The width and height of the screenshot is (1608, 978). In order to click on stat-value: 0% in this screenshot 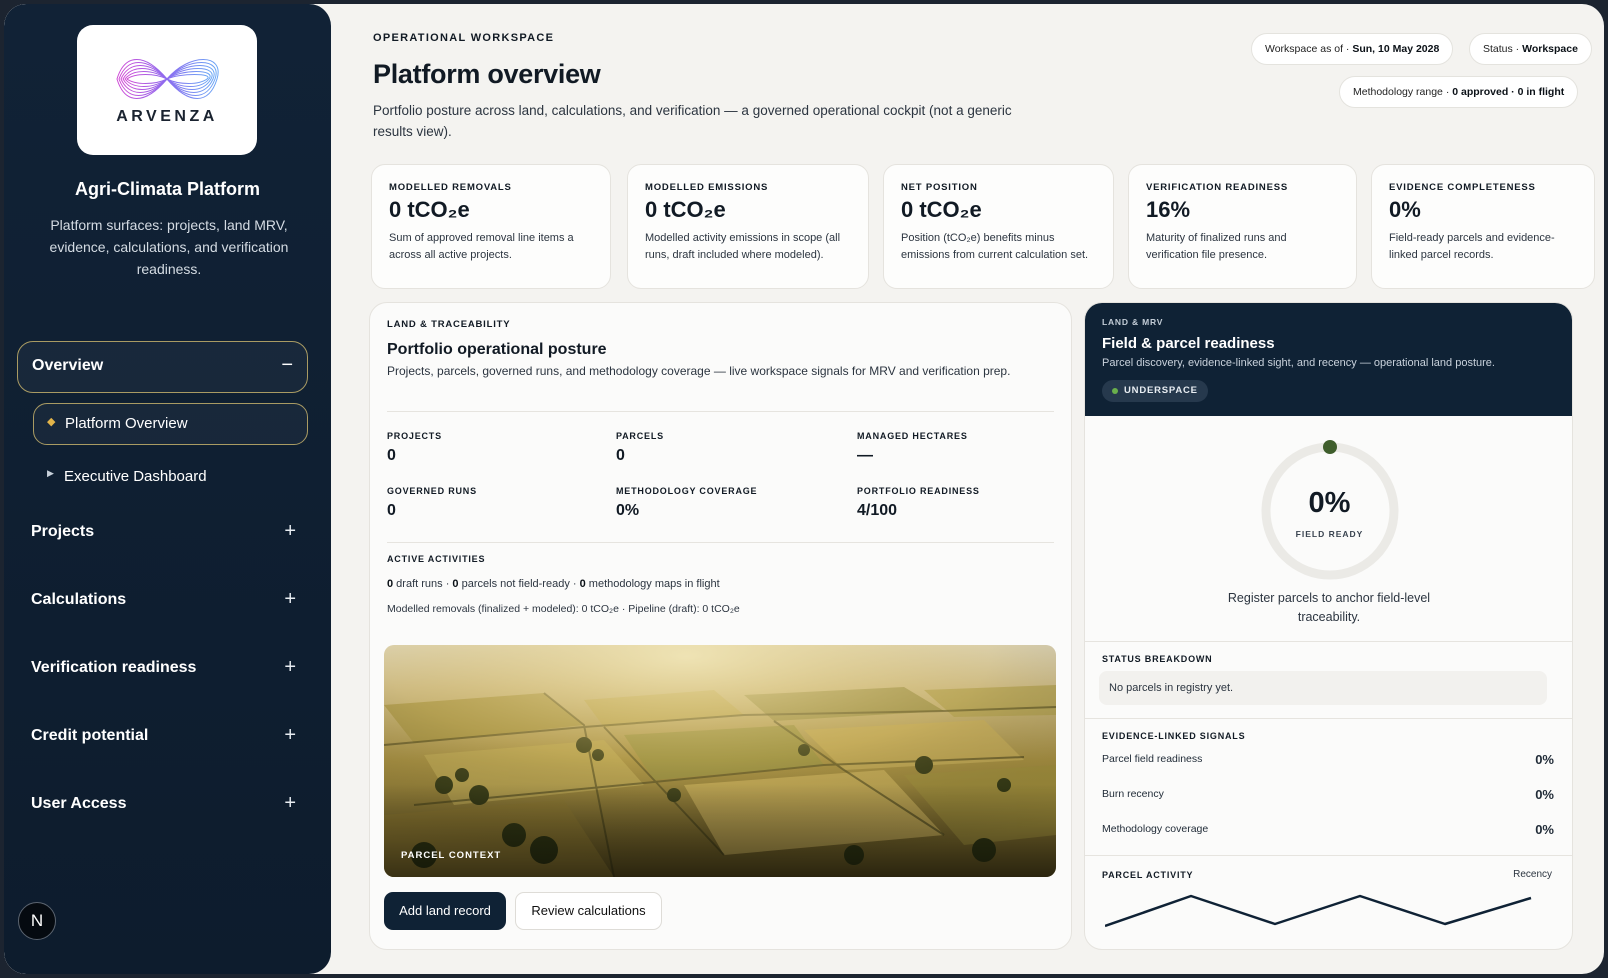, I will do `click(628, 510)`.